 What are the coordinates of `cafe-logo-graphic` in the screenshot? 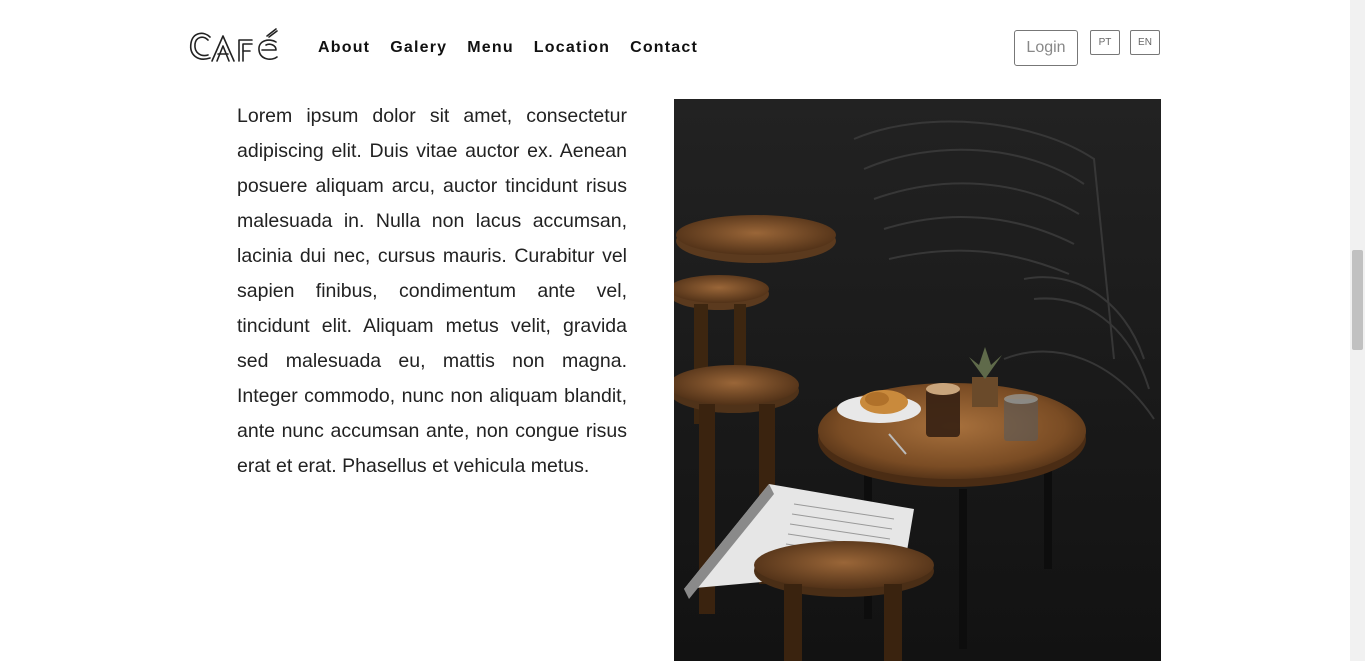 It's located at (233, 45).